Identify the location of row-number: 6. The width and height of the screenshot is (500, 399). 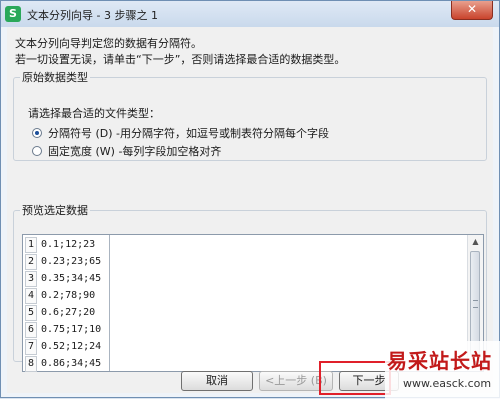
(31, 330).